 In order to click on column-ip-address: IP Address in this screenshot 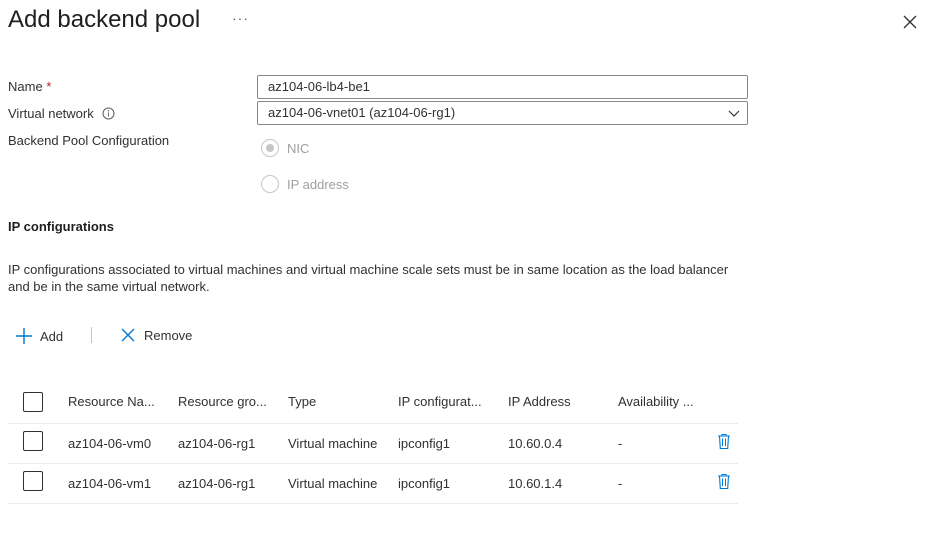, I will do `click(539, 401)`.